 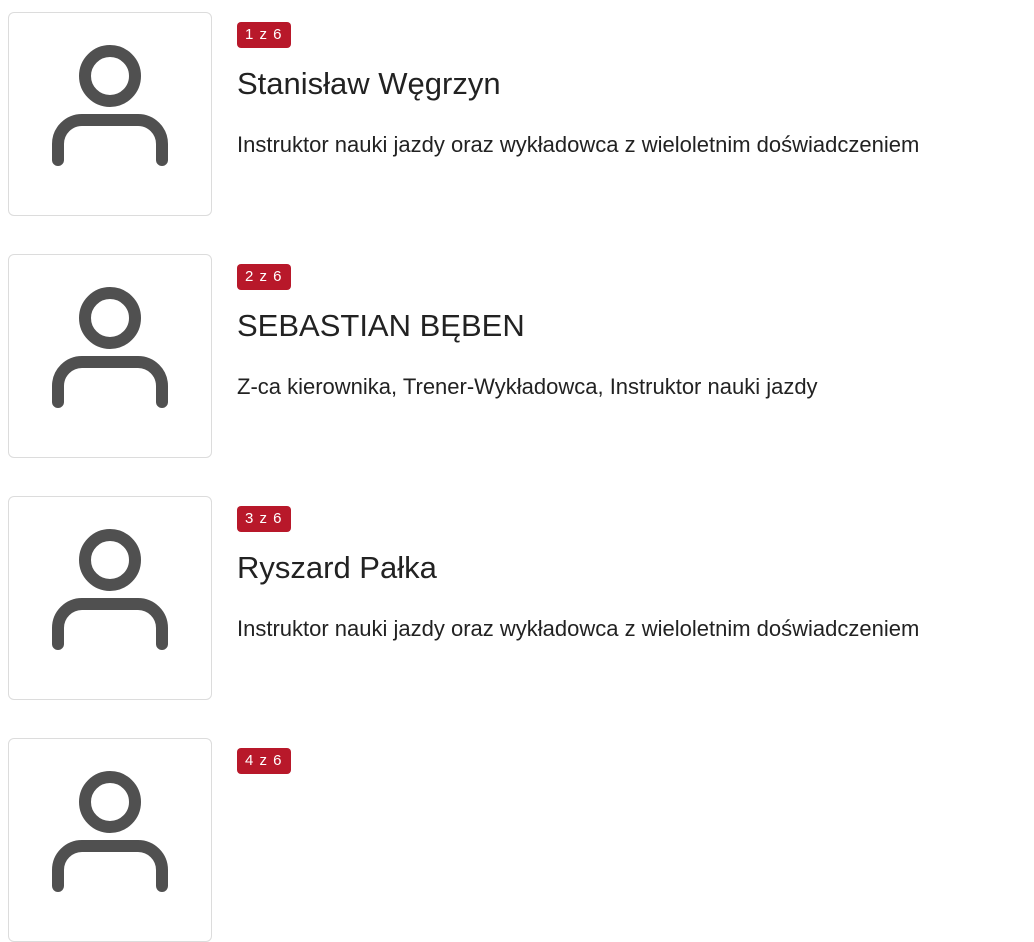 What do you see at coordinates (381, 325) in the screenshot?
I see `person-name: SEBASTIAN BĘBEN` at bounding box center [381, 325].